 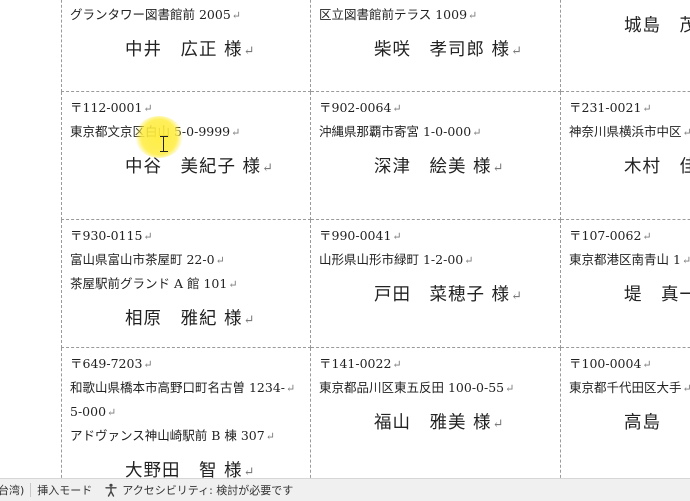 What do you see at coordinates (439, 364) in the screenshot?
I see `address-line: 〒141-0022↵` at bounding box center [439, 364].